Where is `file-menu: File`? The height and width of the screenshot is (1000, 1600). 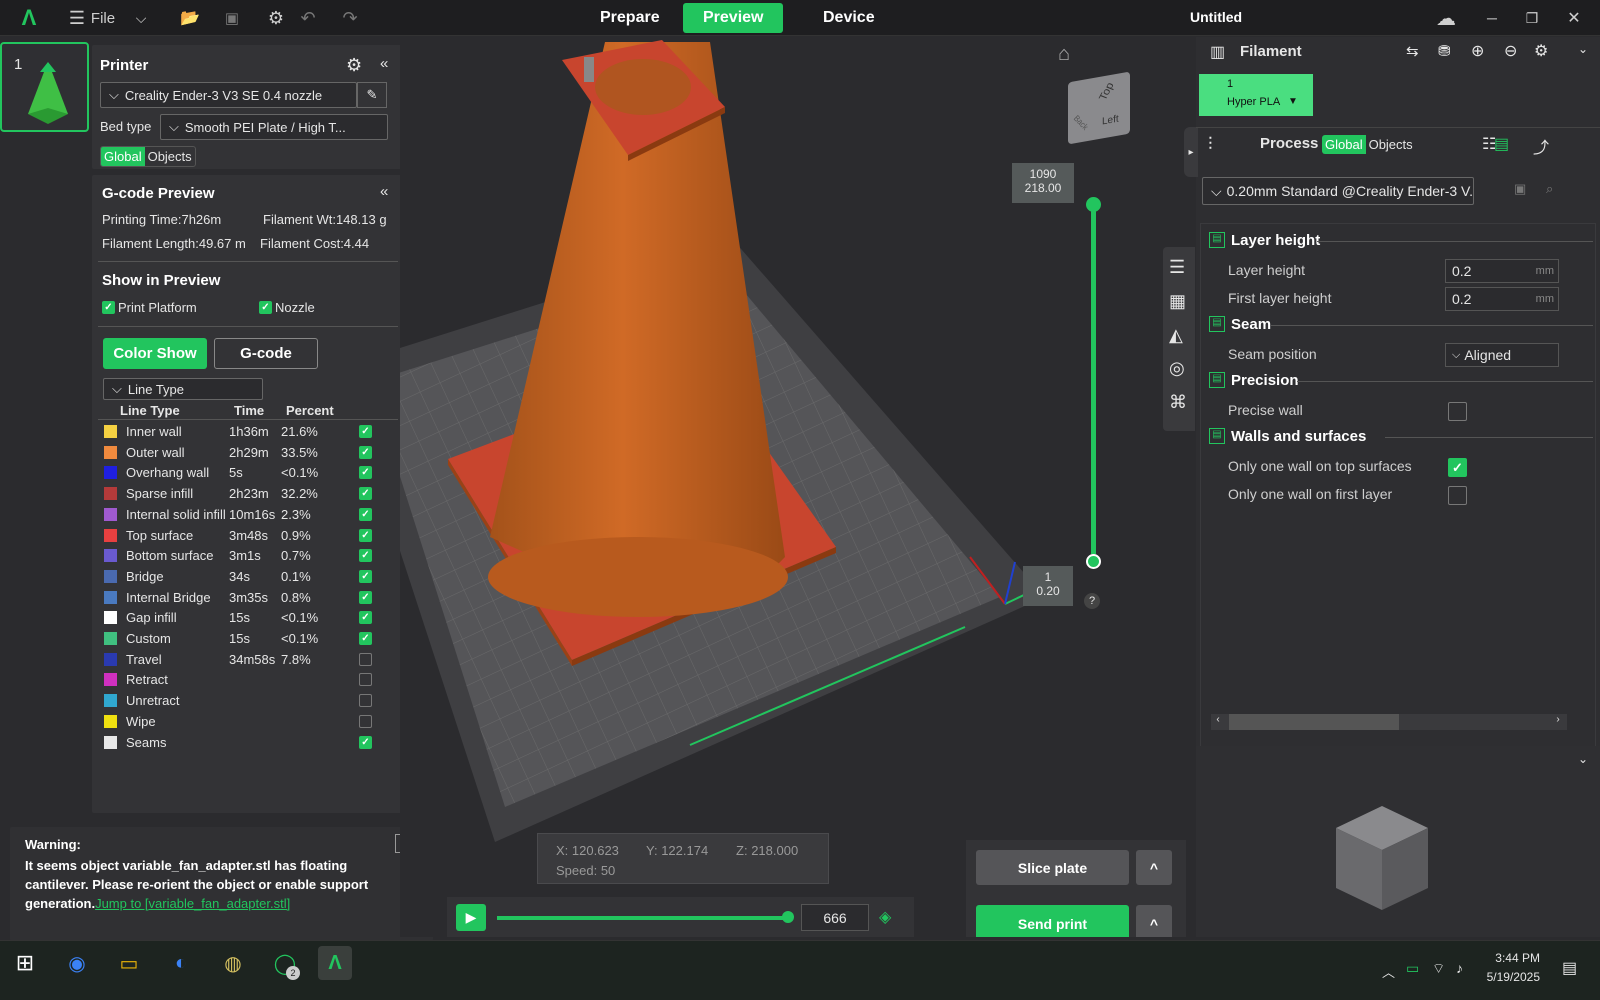
file-menu: File is located at coordinates (103, 18).